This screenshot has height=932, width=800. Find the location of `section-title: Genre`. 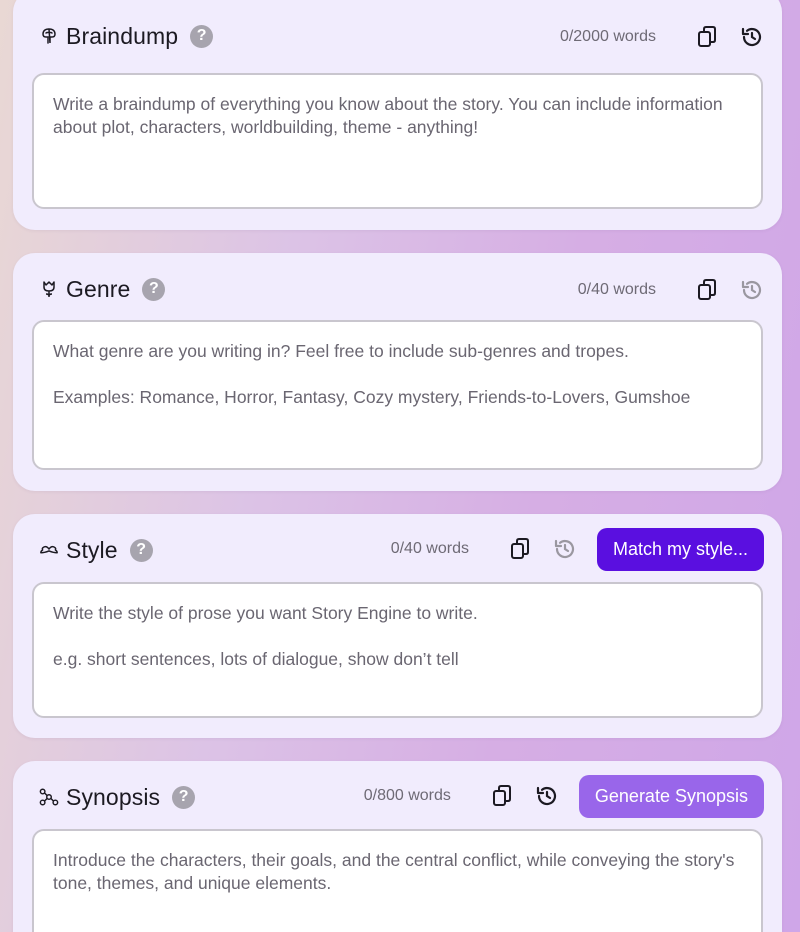

section-title: Genre is located at coordinates (98, 288).